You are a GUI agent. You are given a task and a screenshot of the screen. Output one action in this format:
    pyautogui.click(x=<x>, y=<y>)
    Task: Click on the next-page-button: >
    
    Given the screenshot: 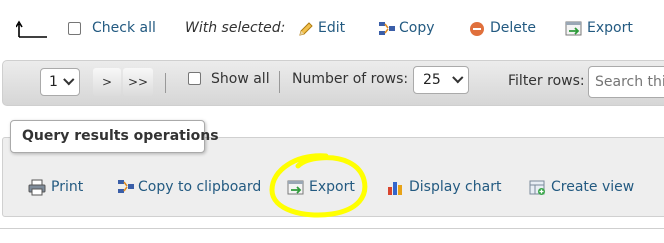 What is the action you would take?
    pyautogui.click(x=107, y=82)
    